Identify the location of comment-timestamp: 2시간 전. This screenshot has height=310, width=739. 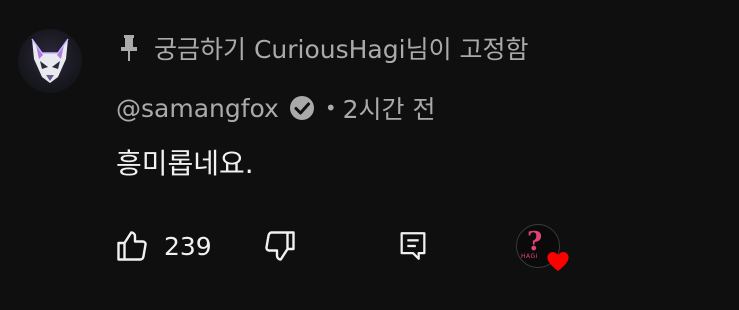
(389, 108).